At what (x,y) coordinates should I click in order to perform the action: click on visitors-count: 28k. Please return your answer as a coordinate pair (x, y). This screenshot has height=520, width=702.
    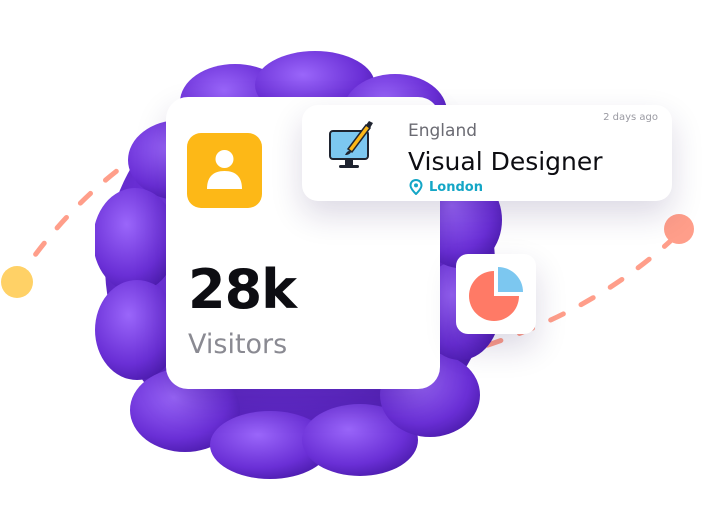
    Looking at the image, I should click on (242, 289).